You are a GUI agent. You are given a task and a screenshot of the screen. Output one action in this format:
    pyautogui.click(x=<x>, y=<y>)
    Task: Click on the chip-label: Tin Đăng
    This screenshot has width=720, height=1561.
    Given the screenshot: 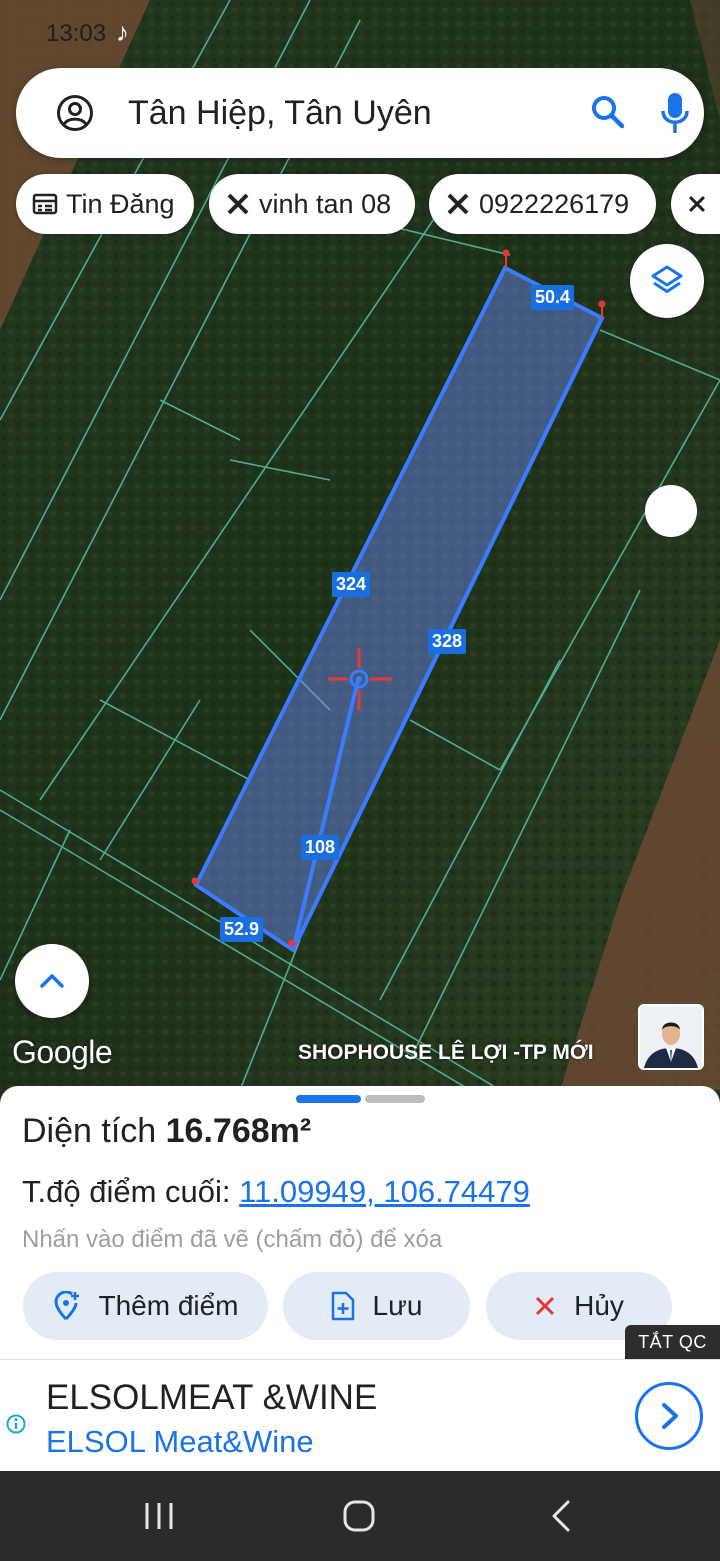 What is the action you would take?
    pyautogui.click(x=120, y=203)
    